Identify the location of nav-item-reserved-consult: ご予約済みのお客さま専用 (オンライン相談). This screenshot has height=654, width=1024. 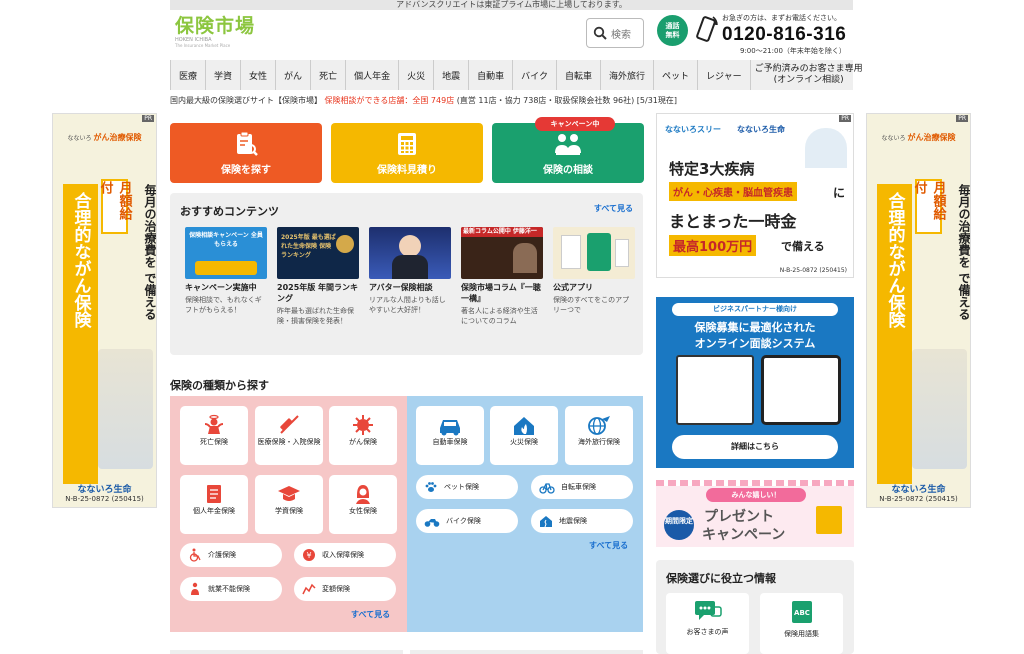
(809, 75).